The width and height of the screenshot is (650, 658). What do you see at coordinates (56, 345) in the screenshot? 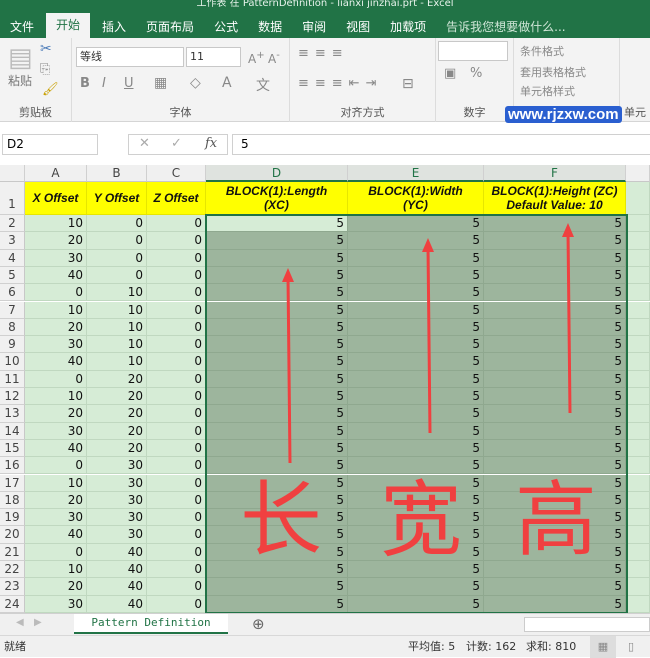
I see `cell-A9: 30` at bounding box center [56, 345].